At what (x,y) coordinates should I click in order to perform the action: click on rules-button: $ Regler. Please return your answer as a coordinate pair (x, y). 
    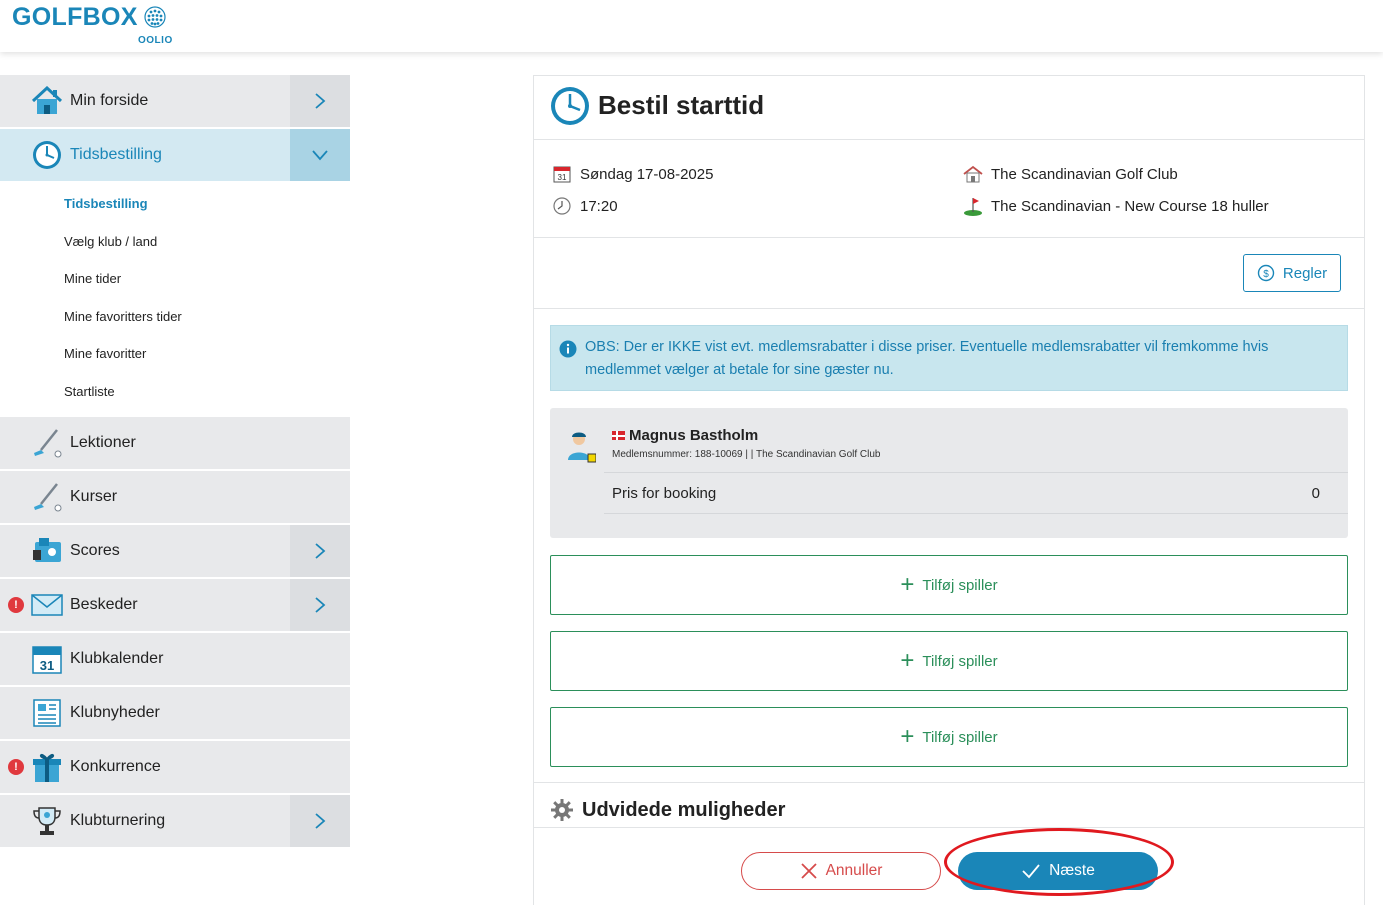
    Looking at the image, I should click on (1292, 273).